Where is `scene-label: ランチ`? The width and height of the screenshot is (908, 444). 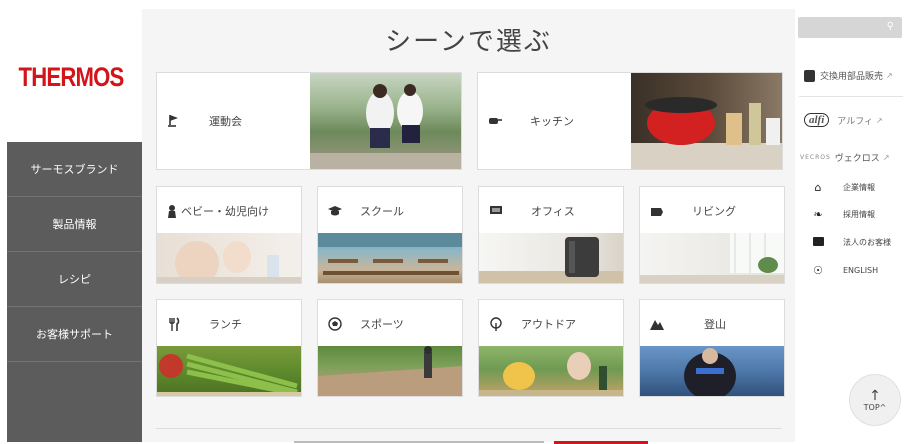
scene-label: ランチ is located at coordinates (225, 324).